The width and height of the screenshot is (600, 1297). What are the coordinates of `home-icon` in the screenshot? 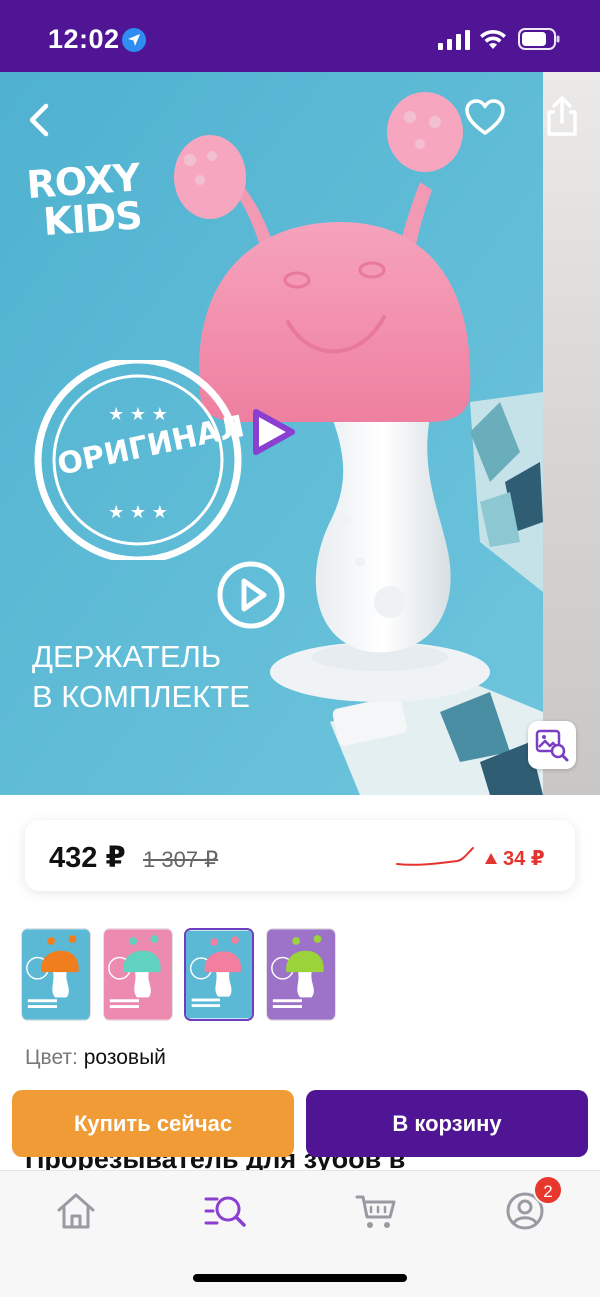 It's located at (76, 1211).